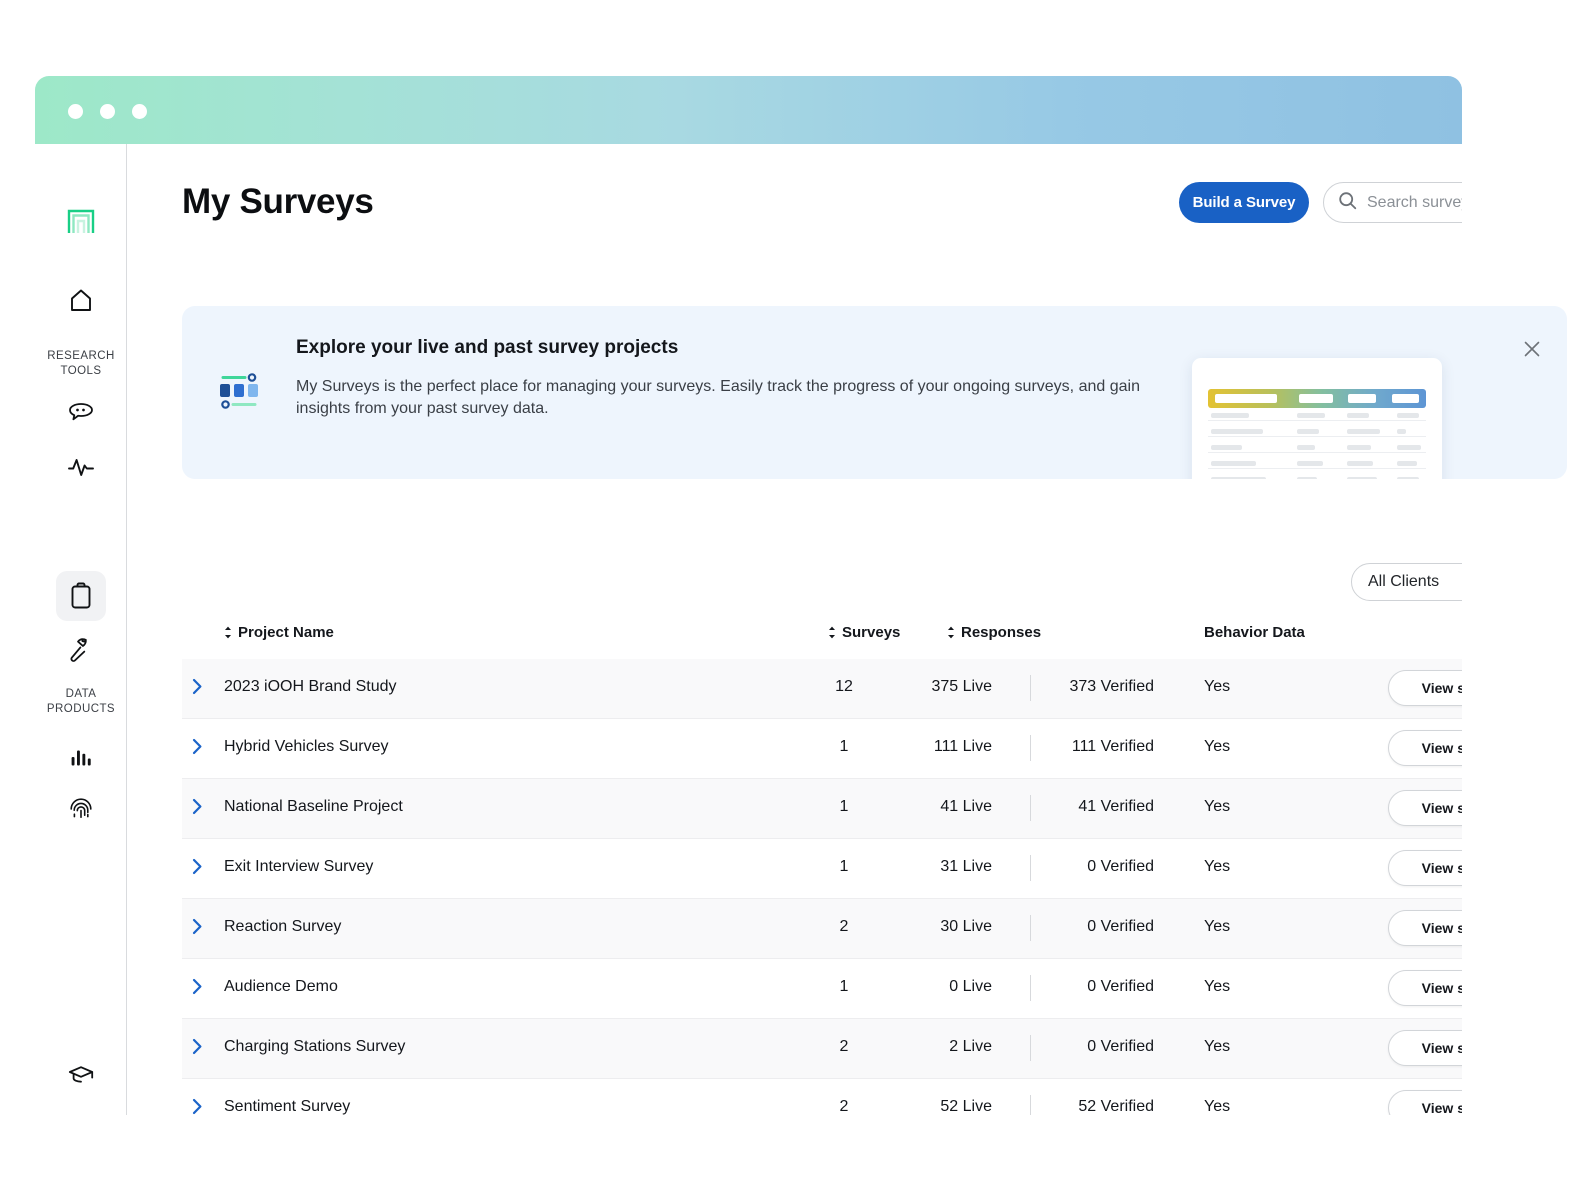 This screenshot has height=1197, width=1571. Describe the element at coordinates (241, 393) in the screenshot. I see `survey-settings-icon` at that location.